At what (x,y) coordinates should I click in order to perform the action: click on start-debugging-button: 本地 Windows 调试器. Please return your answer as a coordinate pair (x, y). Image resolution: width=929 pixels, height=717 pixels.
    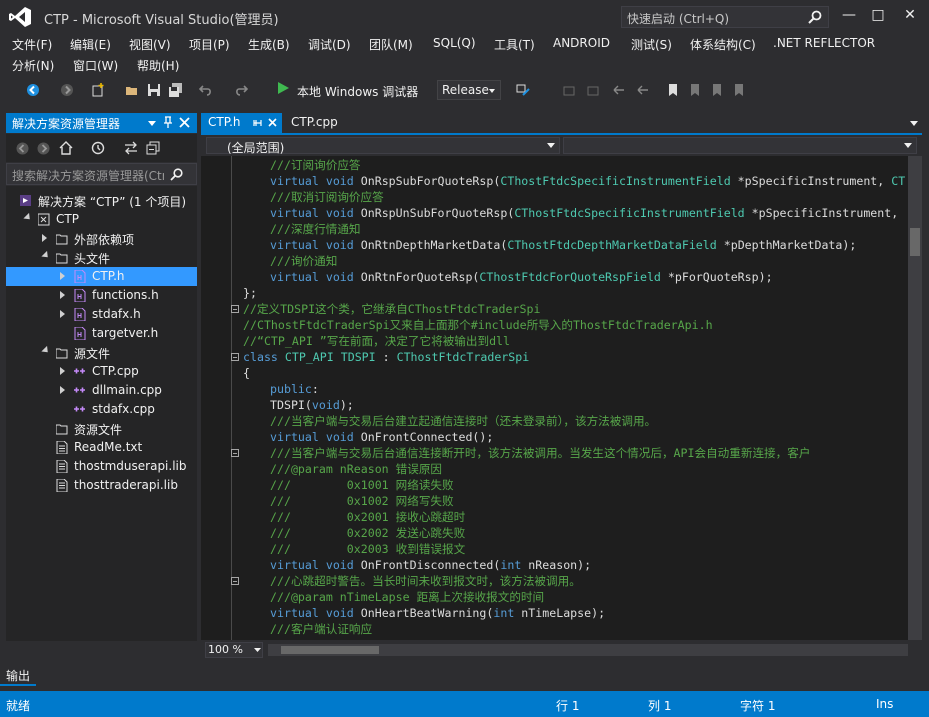
    Looking at the image, I should click on (357, 91).